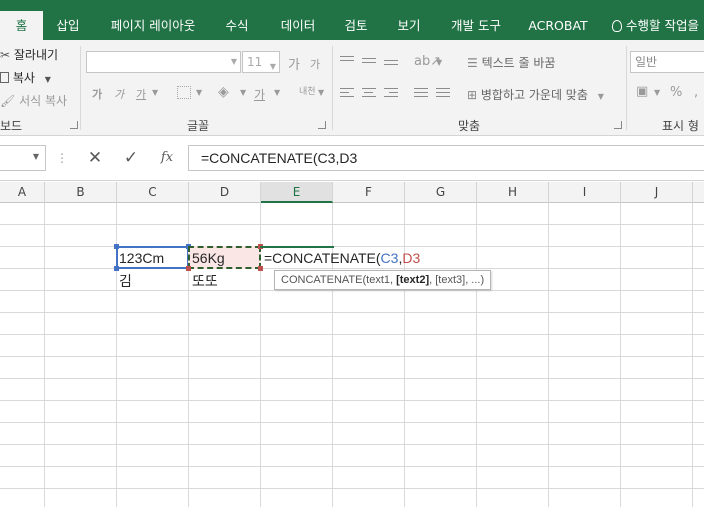 The width and height of the screenshot is (704, 507). I want to click on wrap-text-icon: ☰, so click(472, 63).